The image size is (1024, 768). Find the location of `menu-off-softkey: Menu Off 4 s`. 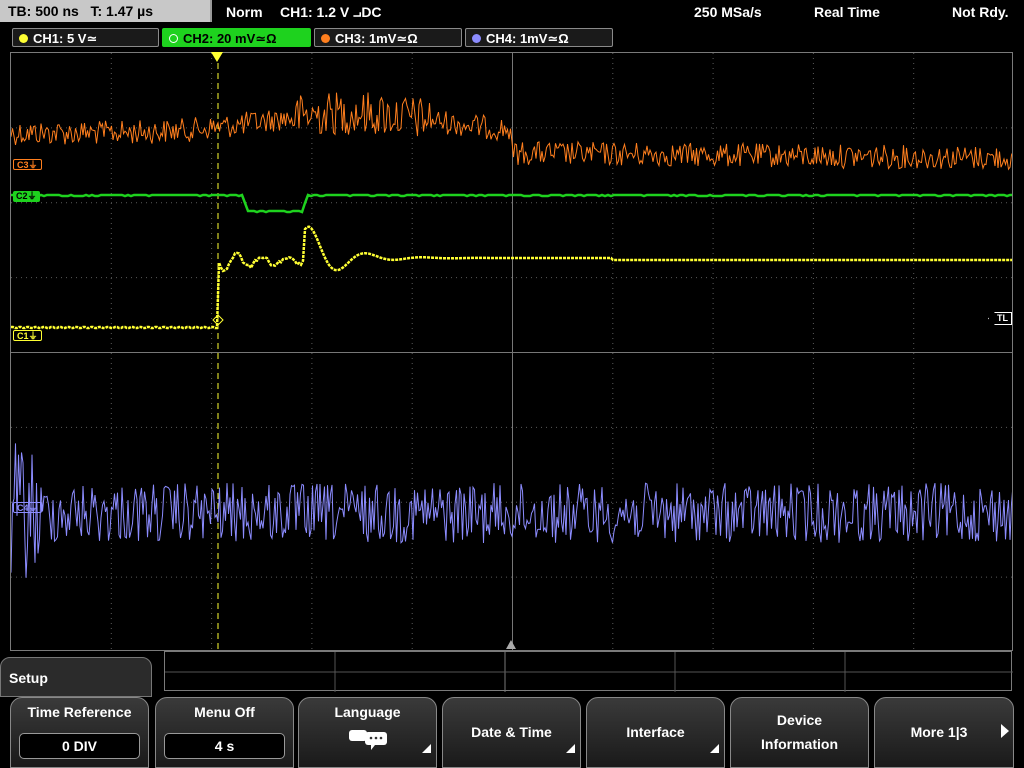

menu-off-softkey: Menu Off 4 s is located at coordinates (224, 732).